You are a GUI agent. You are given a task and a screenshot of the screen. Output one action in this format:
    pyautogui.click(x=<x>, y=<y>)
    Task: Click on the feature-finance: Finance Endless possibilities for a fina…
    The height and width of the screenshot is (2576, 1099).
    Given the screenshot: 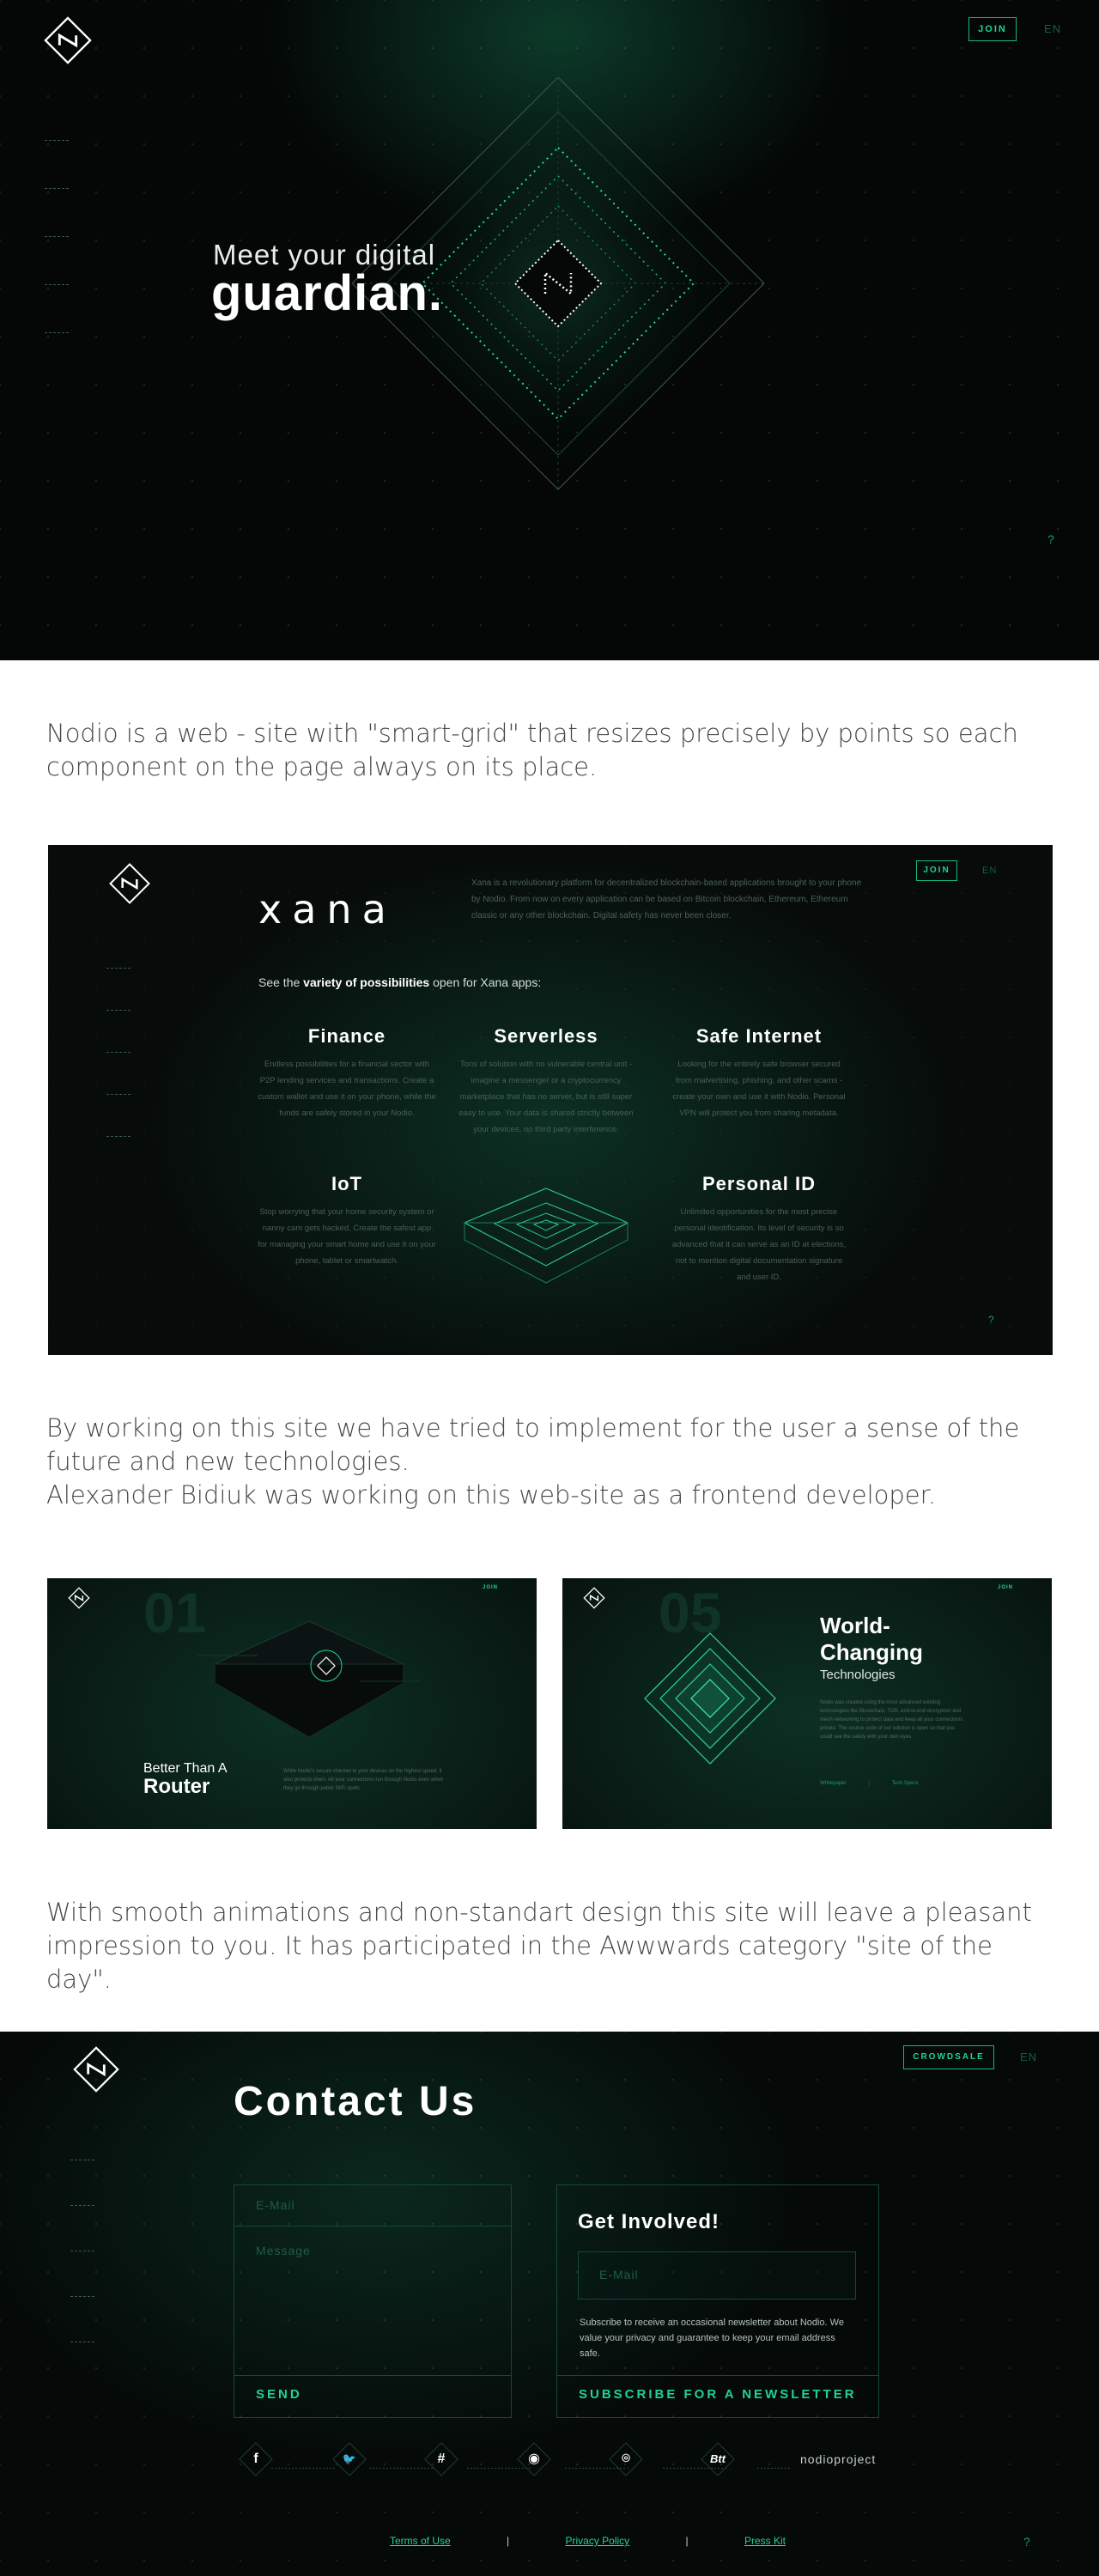 What is the action you would take?
    pyautogui.click(x=347, y=1073)
    